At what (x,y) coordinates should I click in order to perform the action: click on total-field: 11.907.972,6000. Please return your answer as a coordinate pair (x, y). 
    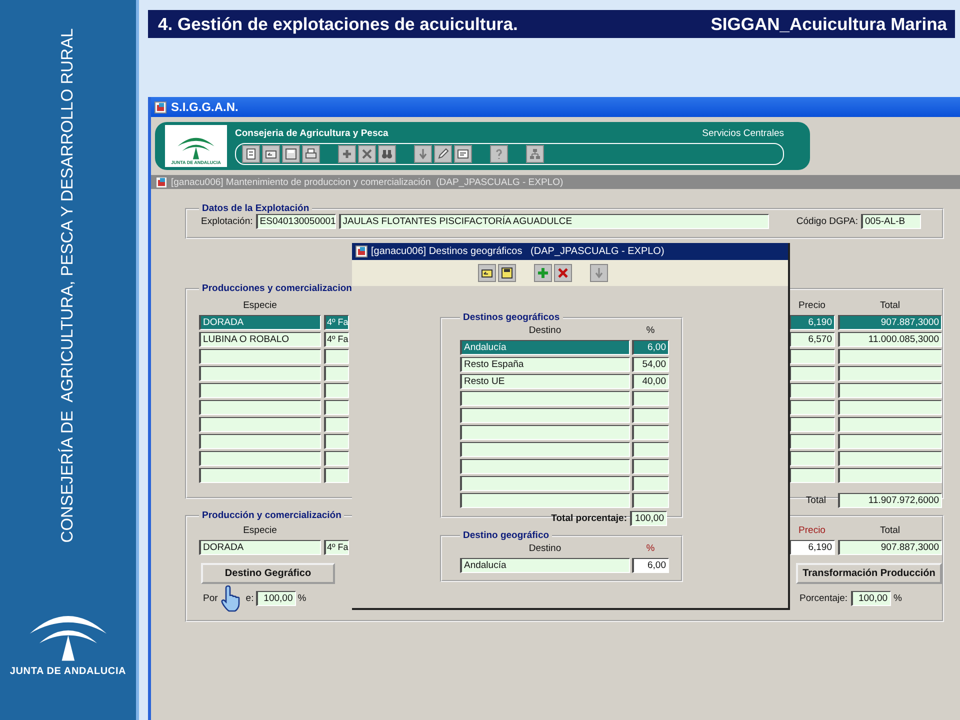
    Looking at the image, I should click on (890, 500).